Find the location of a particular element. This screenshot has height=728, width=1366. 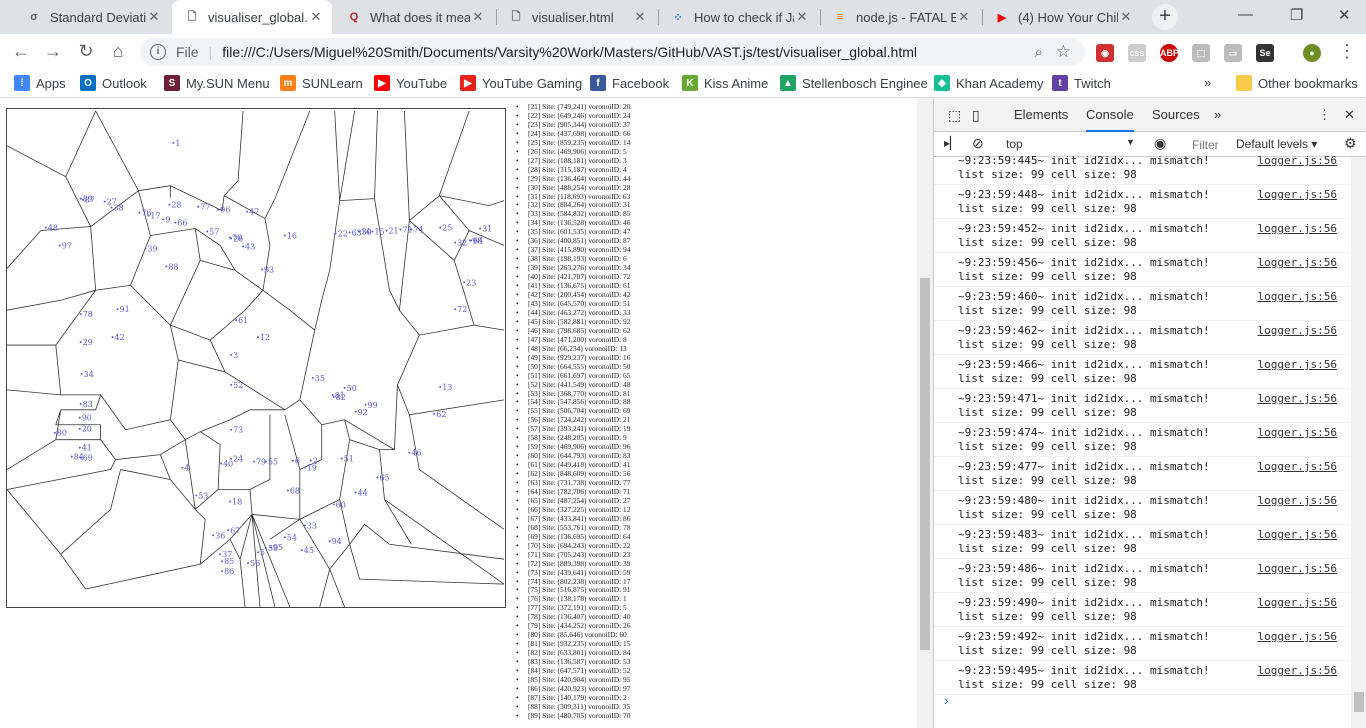

other-bookmarks-folder: Other bookmarks is located at coordinates (1297, 83).